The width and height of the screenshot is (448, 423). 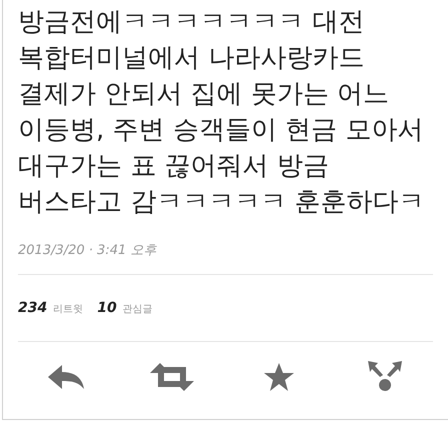 What do you see at coordinates (279, 377) in the screenshot?
I see `star-icon` at bounding box center [279, 377].